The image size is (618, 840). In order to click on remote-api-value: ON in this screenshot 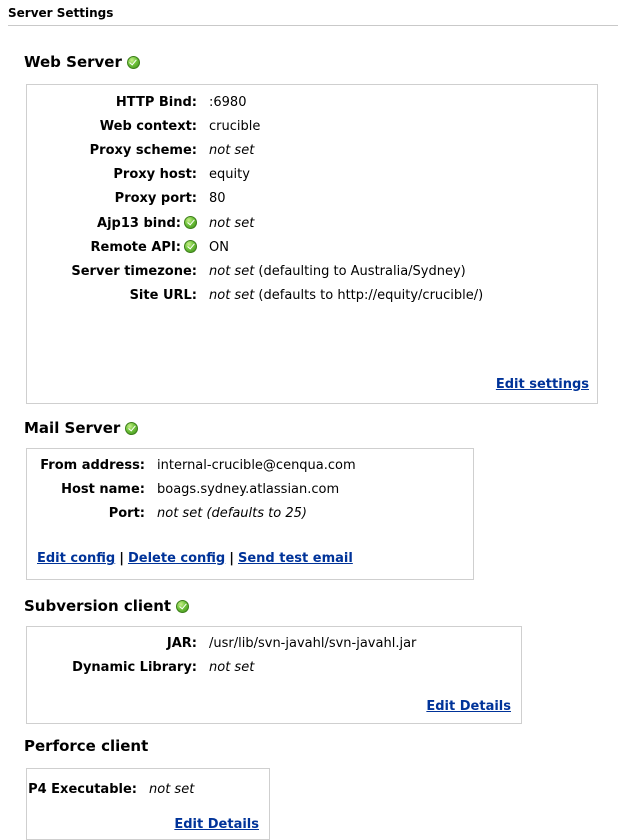, I will do `click(219, 247)`.